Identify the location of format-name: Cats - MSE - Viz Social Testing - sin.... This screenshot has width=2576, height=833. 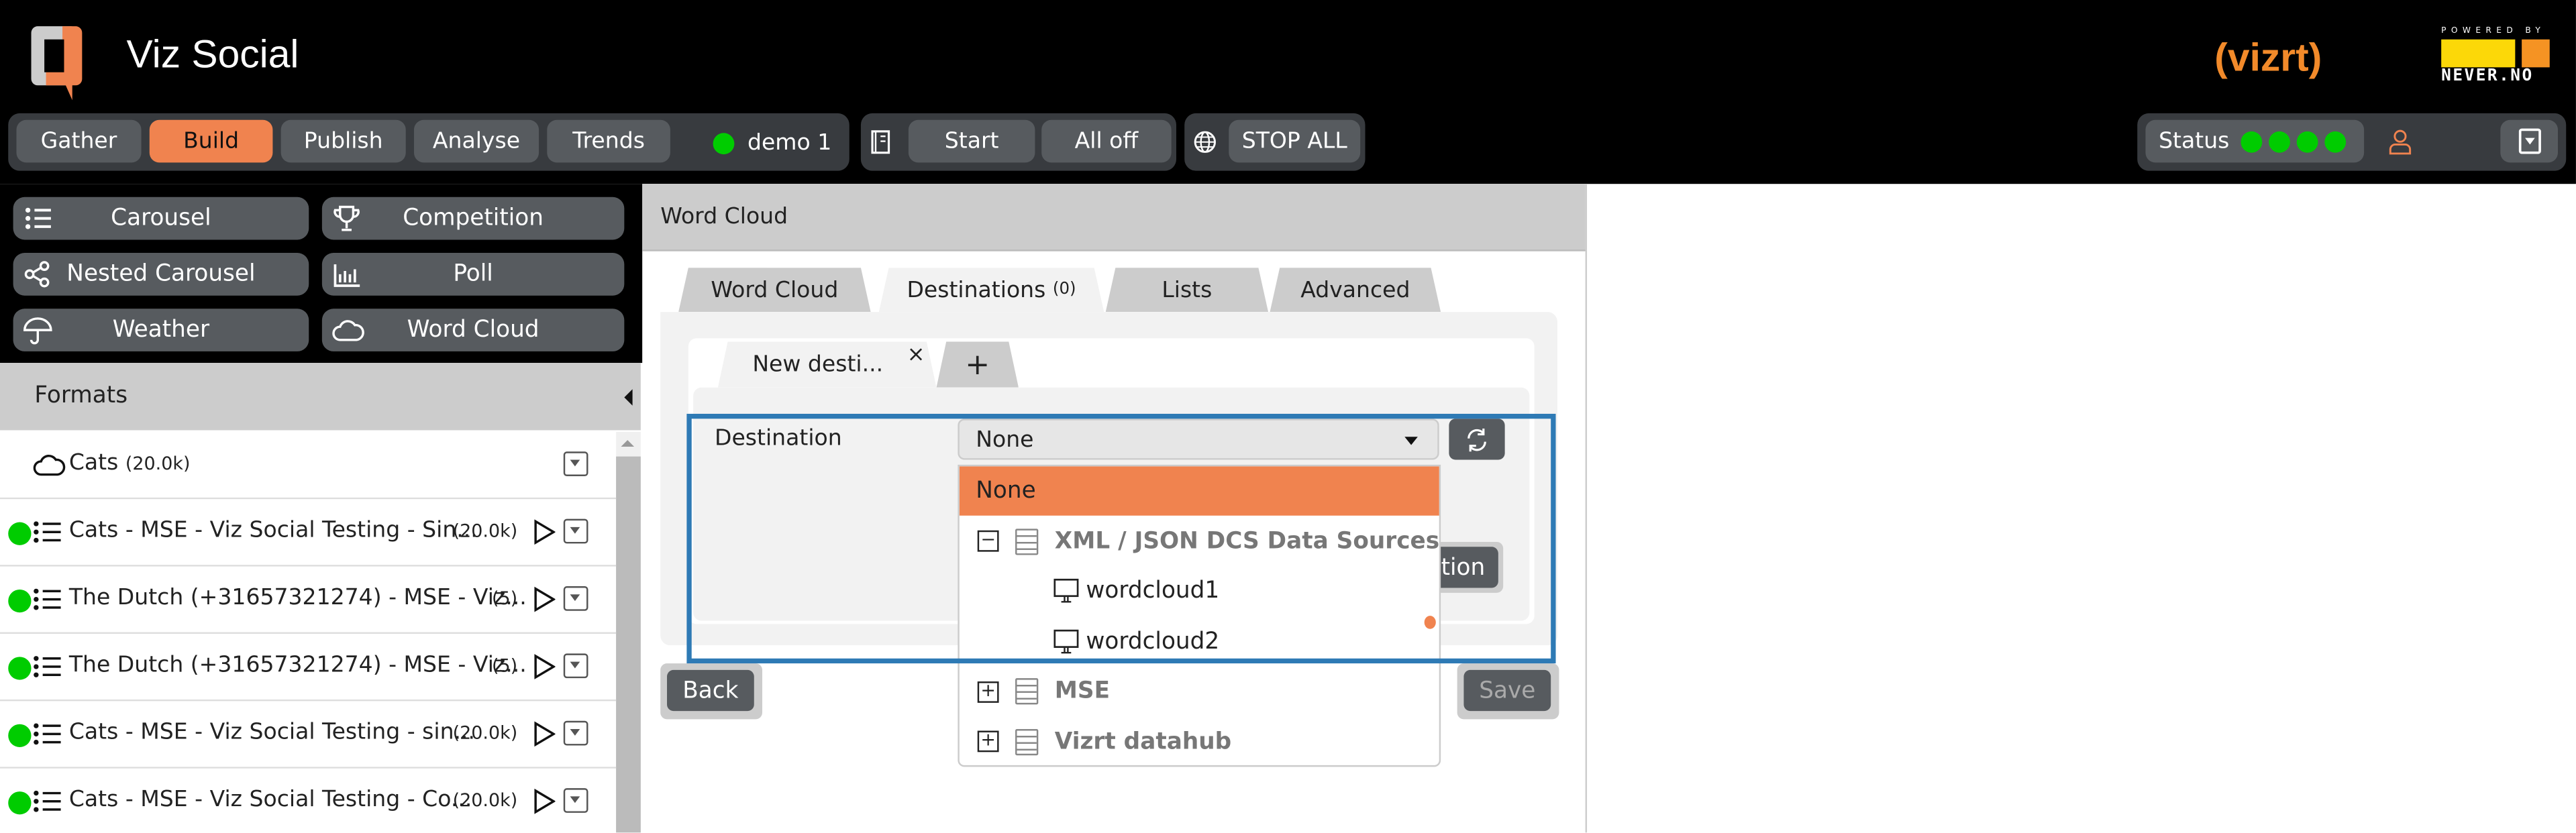
(272, 732).